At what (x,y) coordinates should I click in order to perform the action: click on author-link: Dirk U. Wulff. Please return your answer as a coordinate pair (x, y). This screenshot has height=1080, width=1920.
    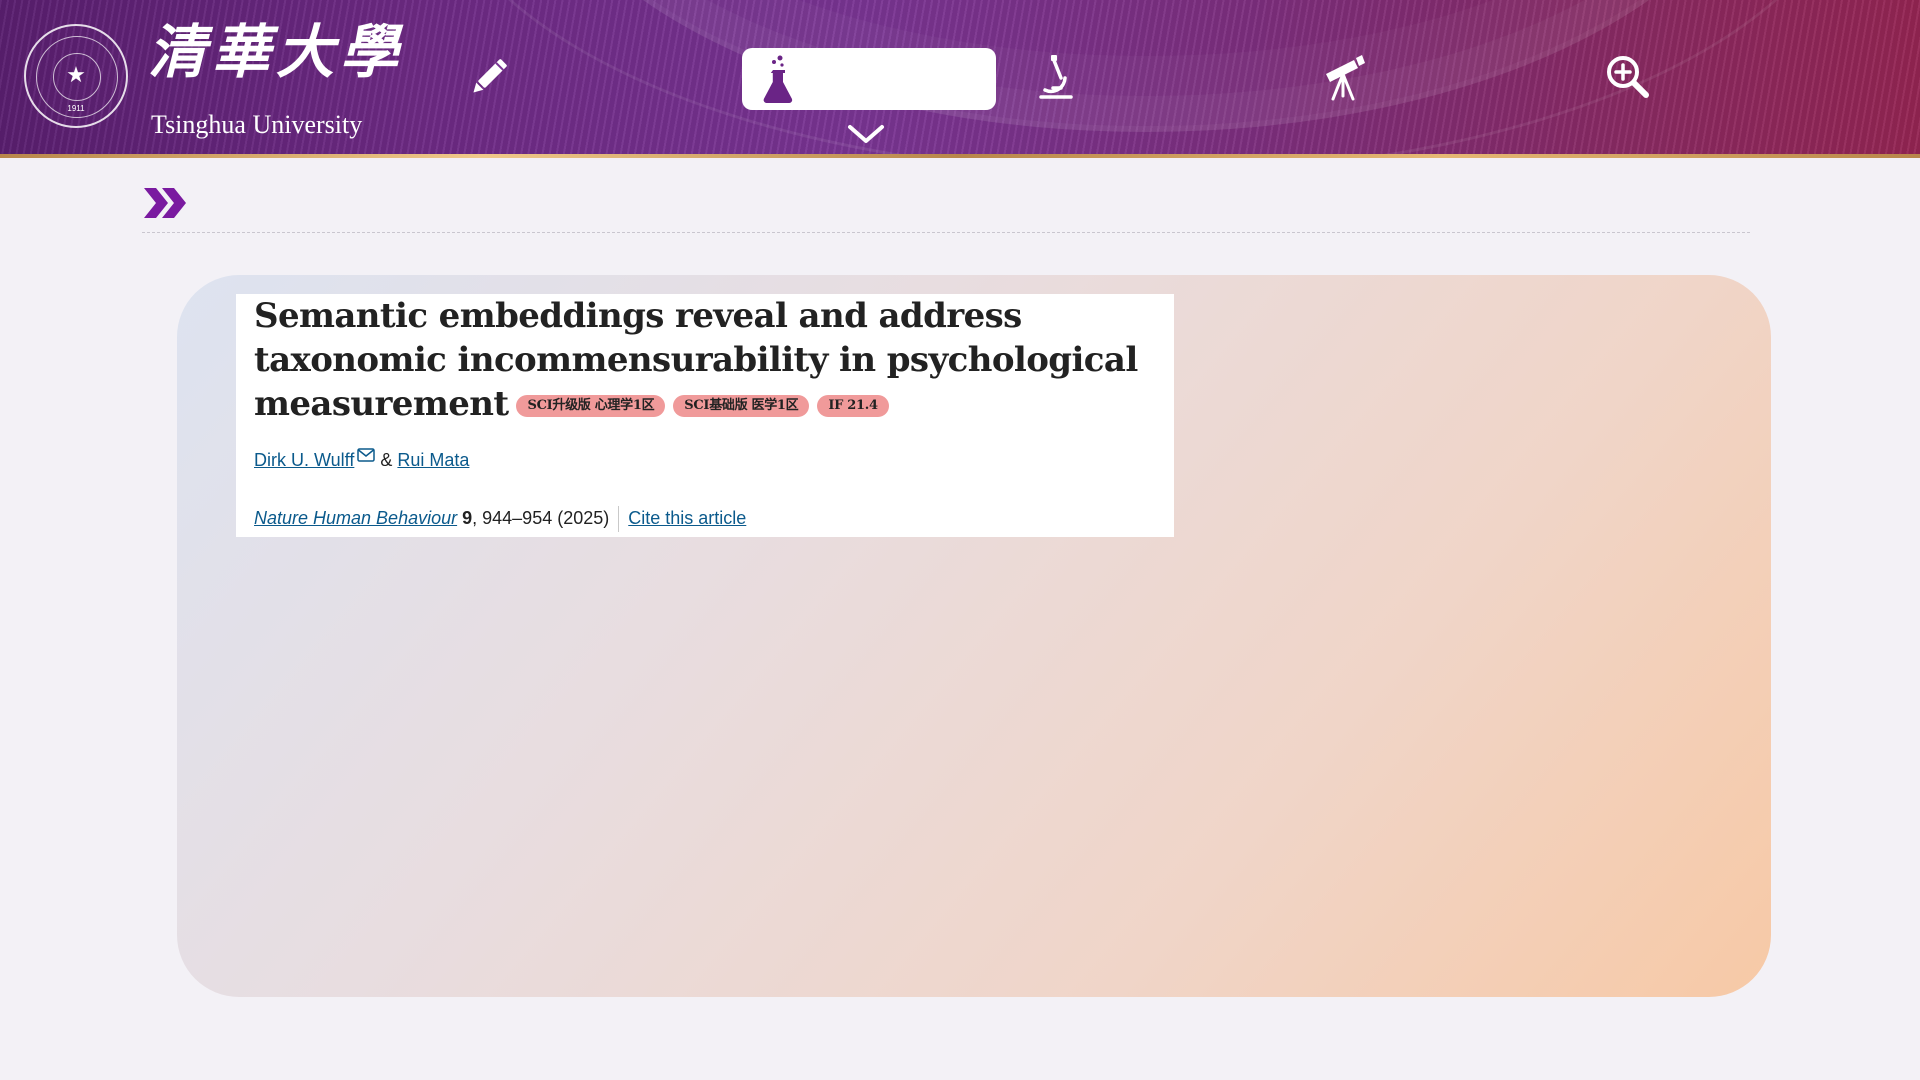
    Looking at the image, I should click on (304, 460).